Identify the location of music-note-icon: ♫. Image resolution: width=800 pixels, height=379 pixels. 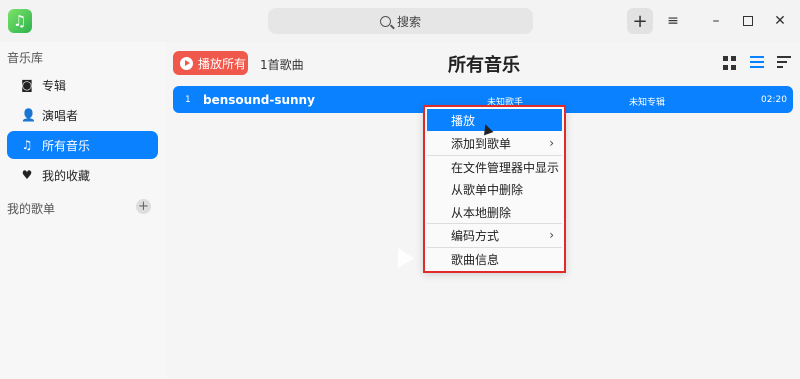
(27, 145).